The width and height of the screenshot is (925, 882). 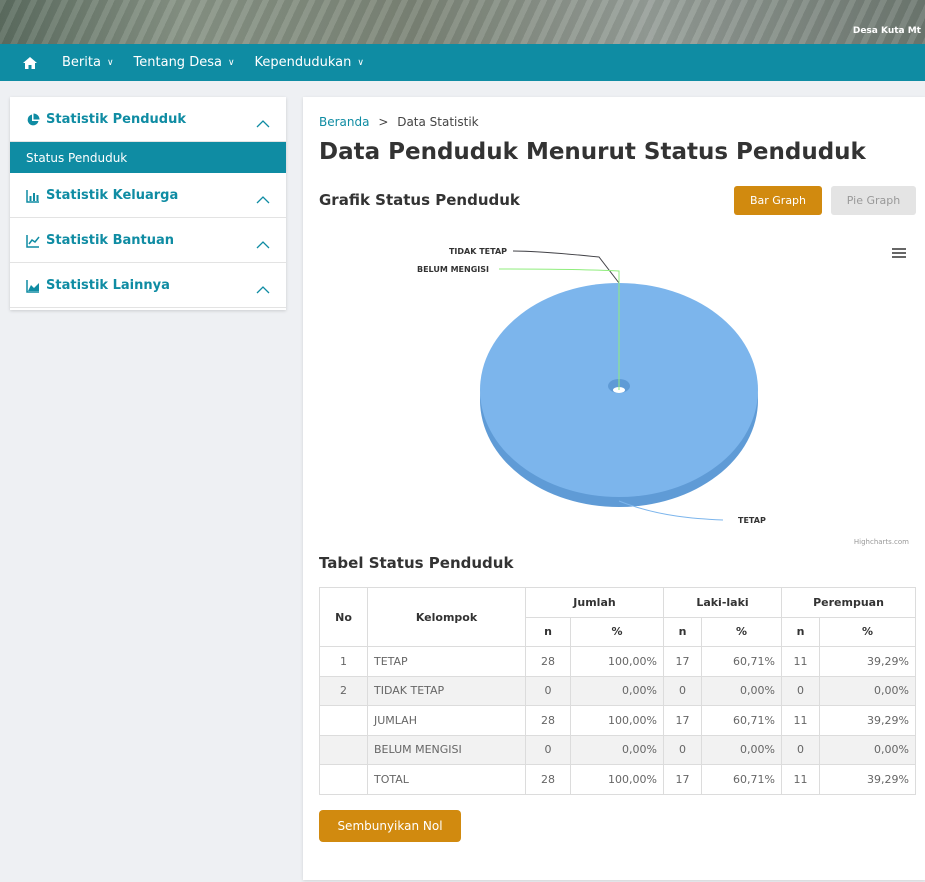 What do you see at coordinates (867, 631) in the screenshot?
I see `header-pct: %` at bounding box center [867, 631].